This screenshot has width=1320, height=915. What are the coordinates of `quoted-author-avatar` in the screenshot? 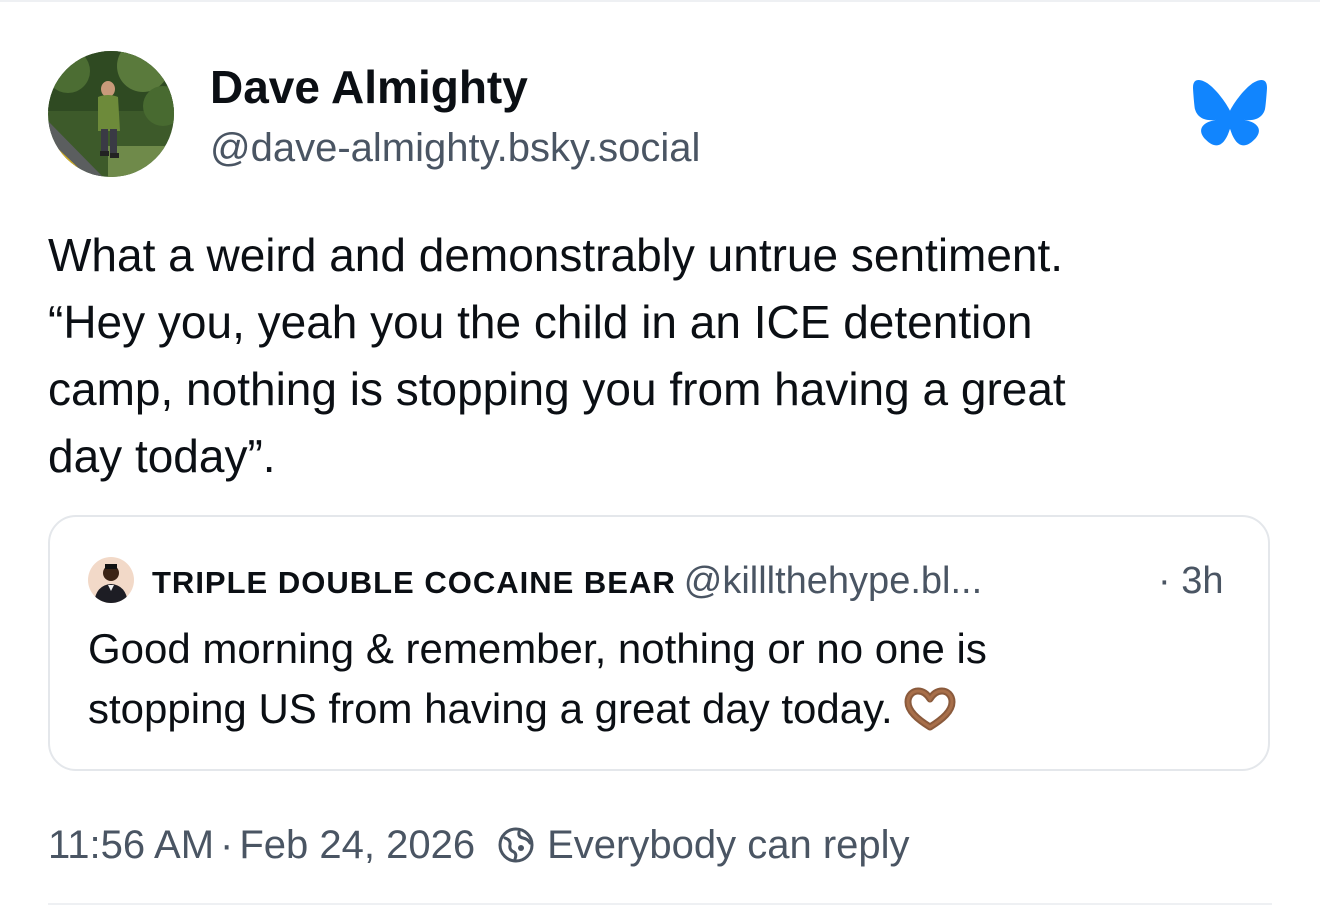 It's located at (111, 580).